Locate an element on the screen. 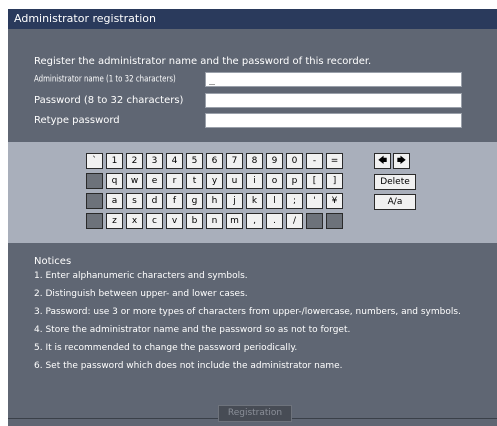 This screenshot has width=497, height=426. keyboard-key: m is located at coordinates (234, 221).